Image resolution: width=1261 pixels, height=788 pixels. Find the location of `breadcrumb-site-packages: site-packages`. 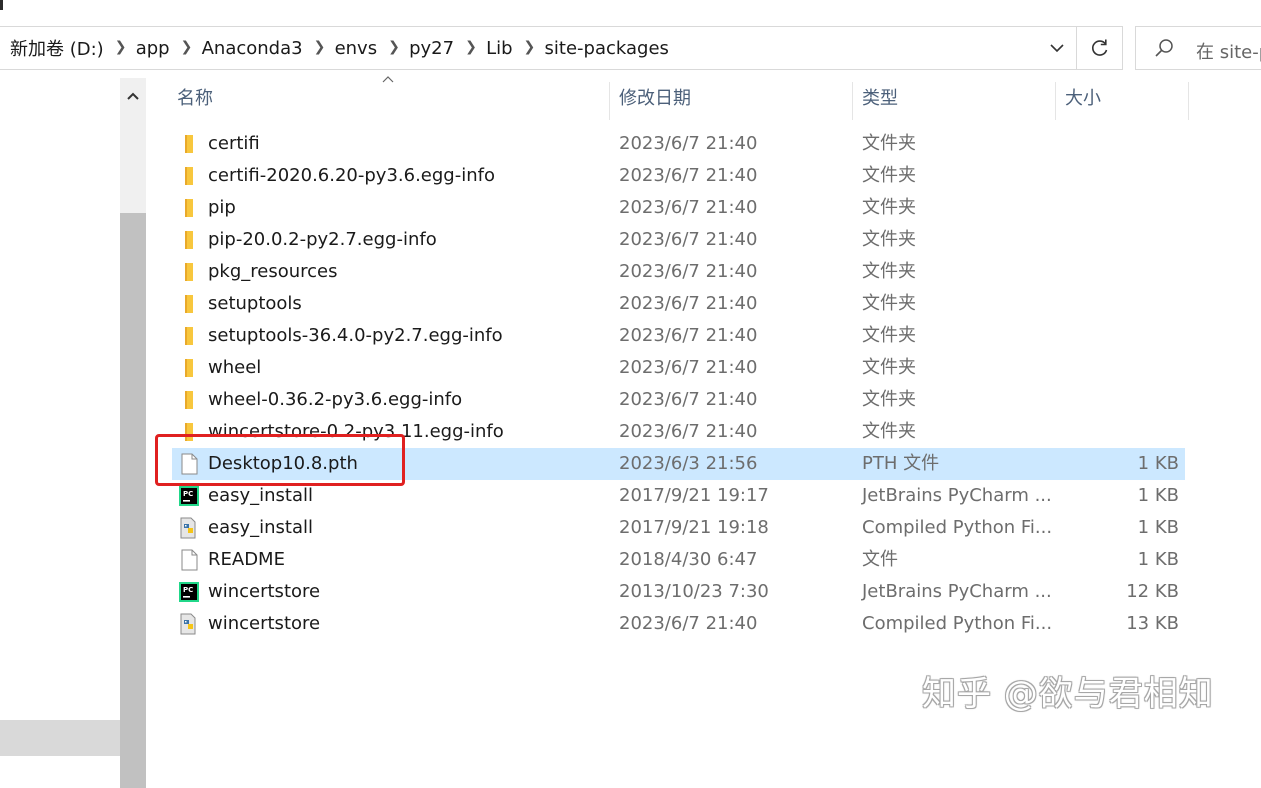

breadcrumb-site-packages: site-packages is located at coordinates (607, 48).